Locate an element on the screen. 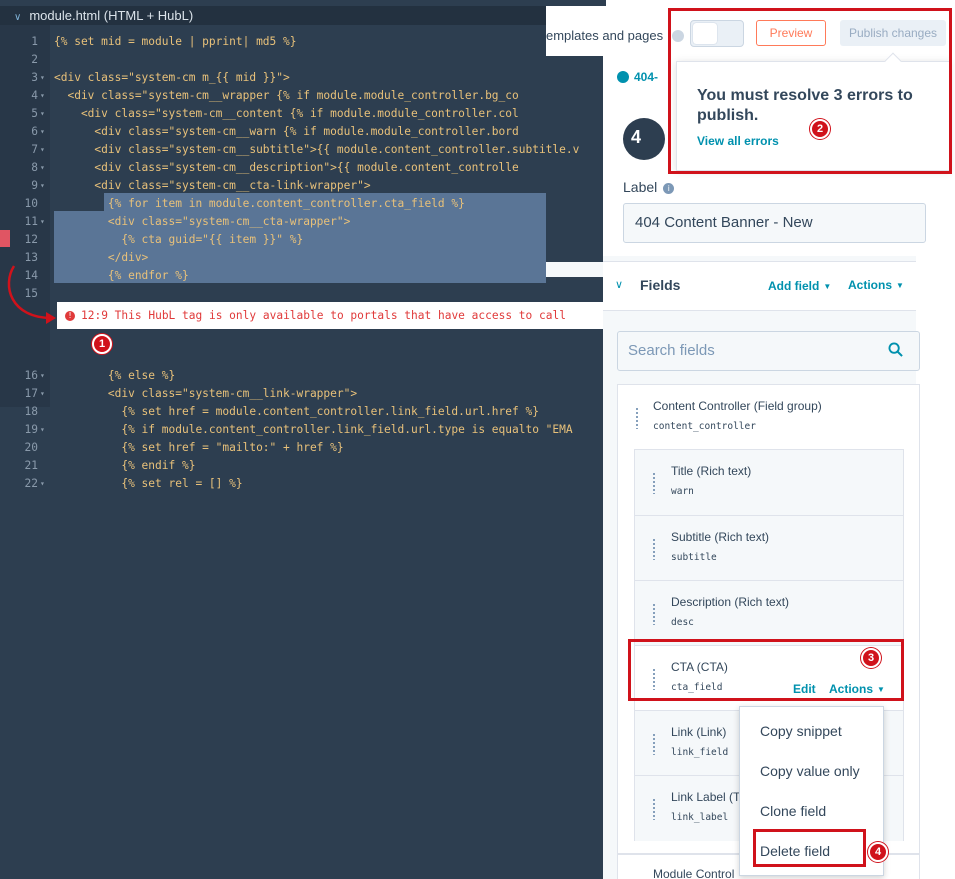  field-card: Description (Rich text) desc is located at coordinates (769, 613).